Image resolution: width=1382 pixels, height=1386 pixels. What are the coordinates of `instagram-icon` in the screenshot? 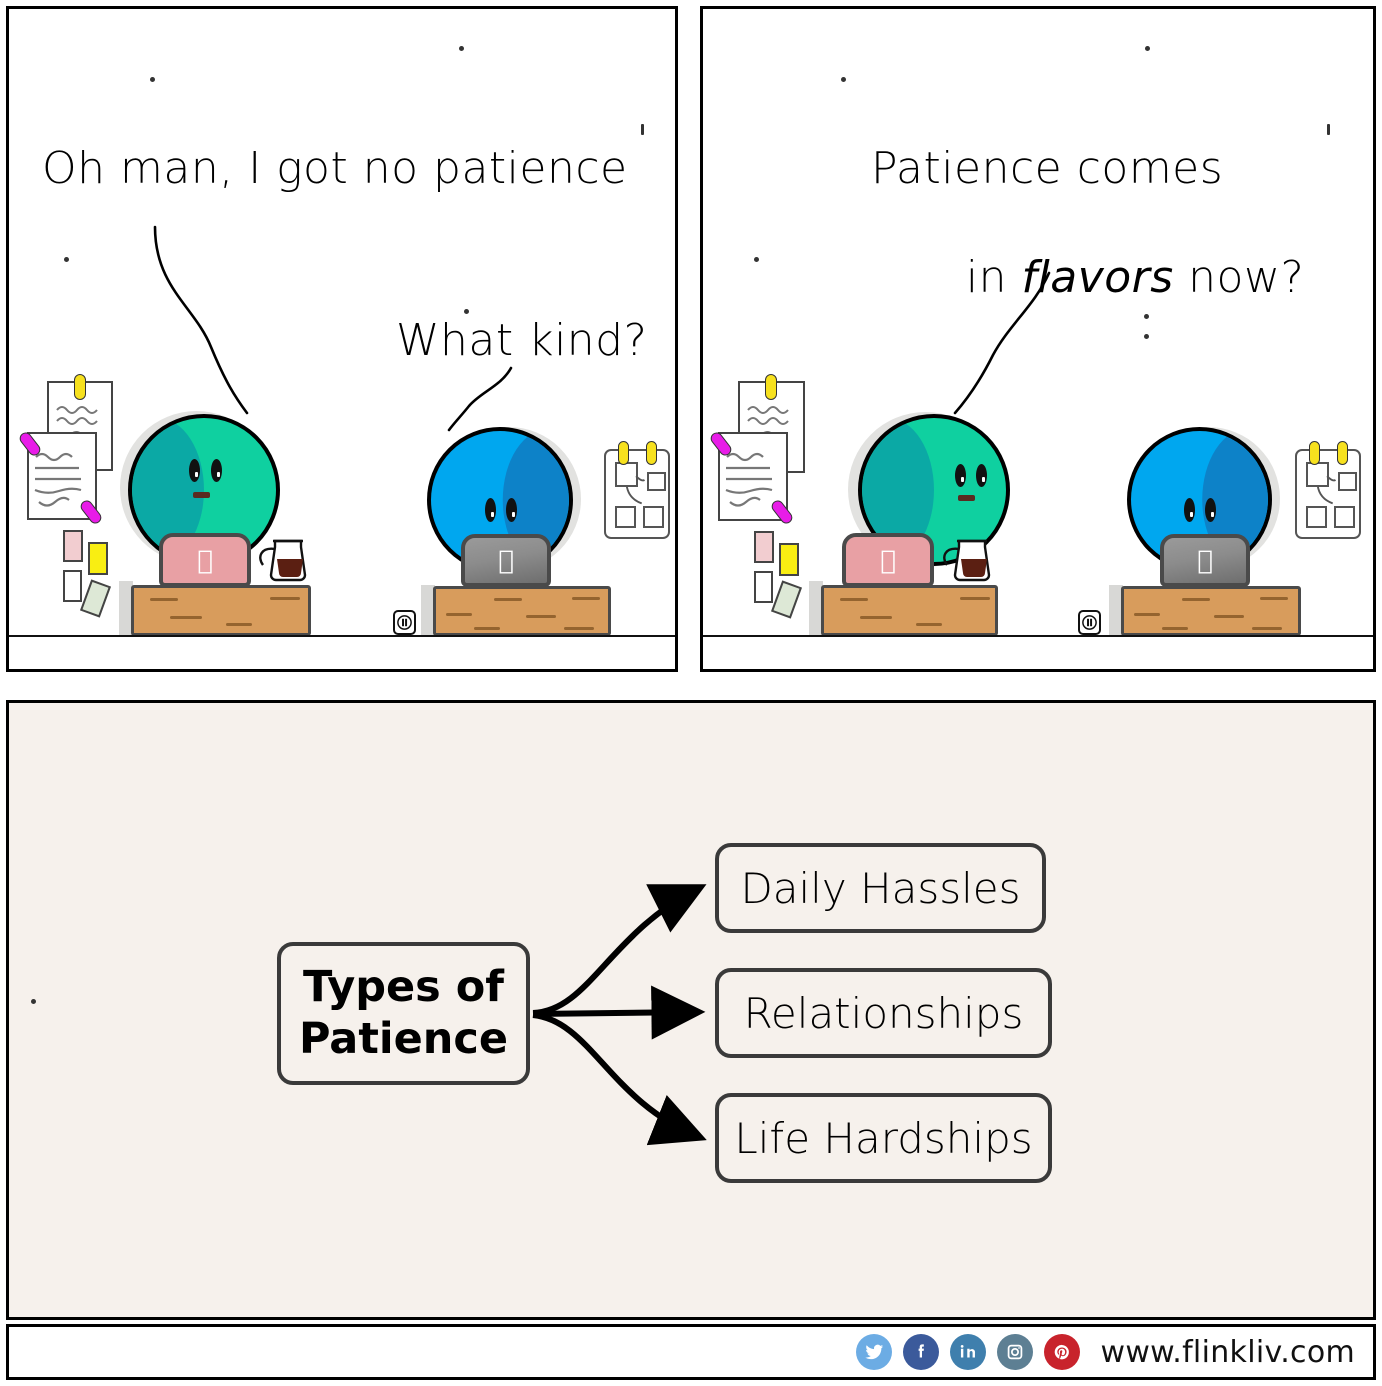 It's located at (1015, 1352).